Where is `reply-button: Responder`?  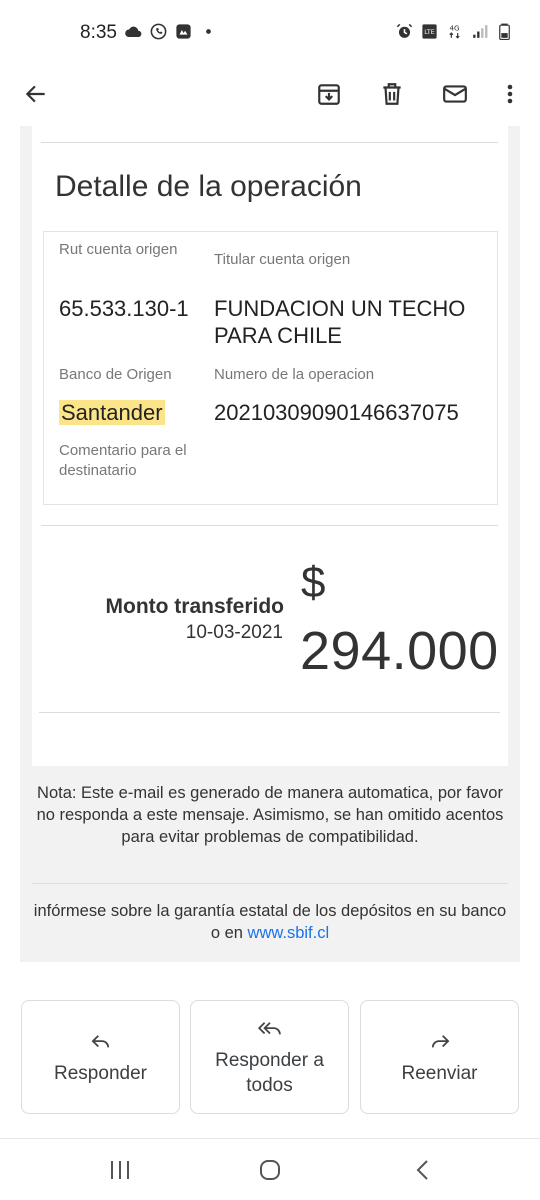
reply-button: Responder is located at coordinates (100, 1057).